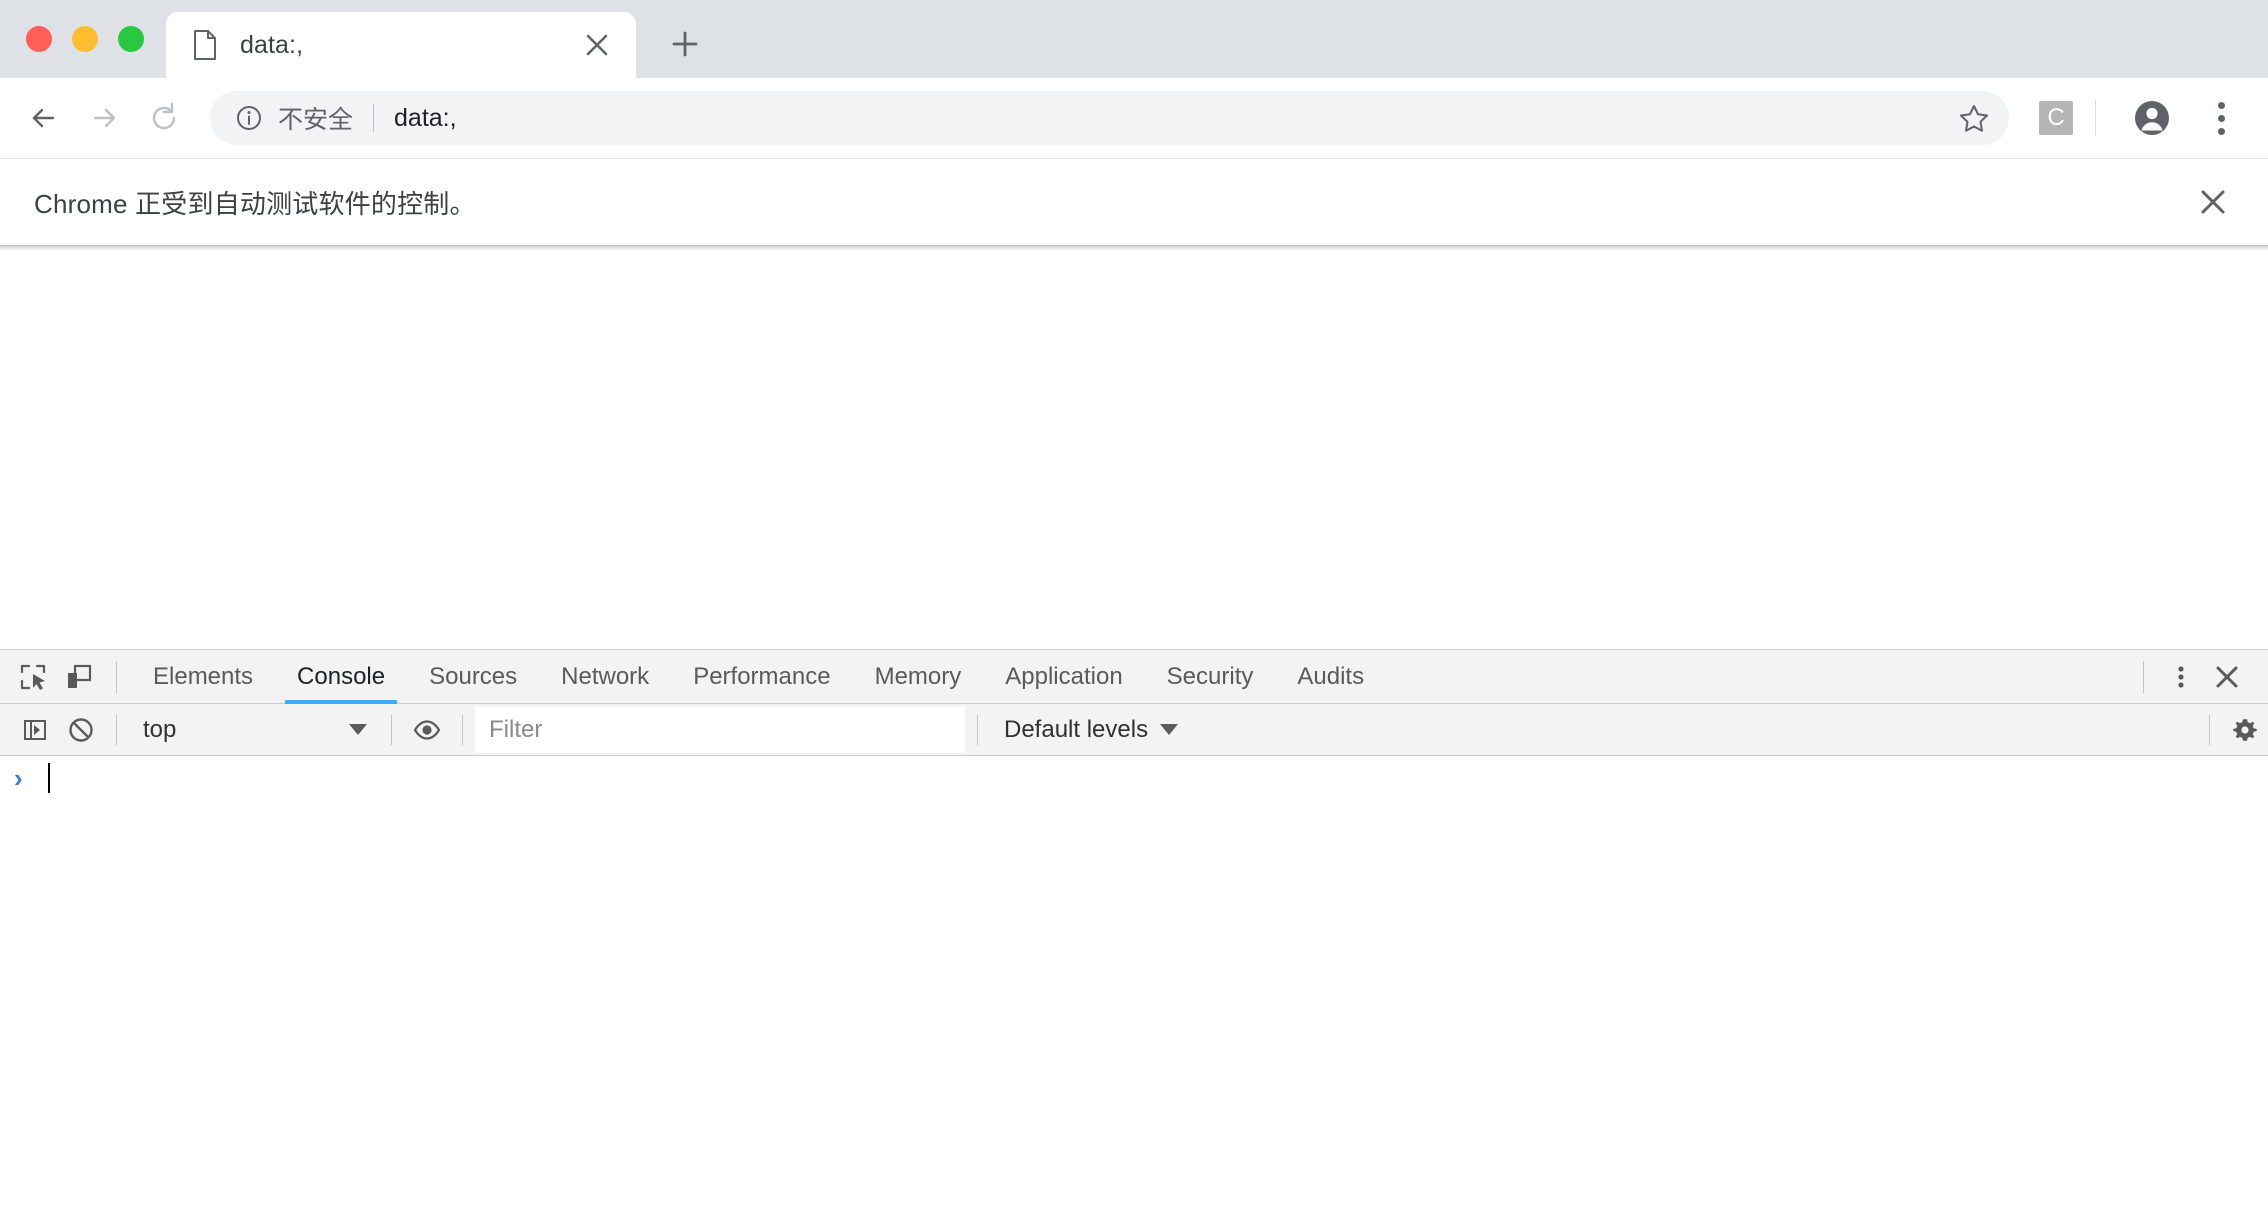 The width and height of the screenshot is (2268, 1226). What do you see at coordinates (1134, 778) in the screenshot?
I see `console-prompt-row: ›` at bounding box center [1134, 778].